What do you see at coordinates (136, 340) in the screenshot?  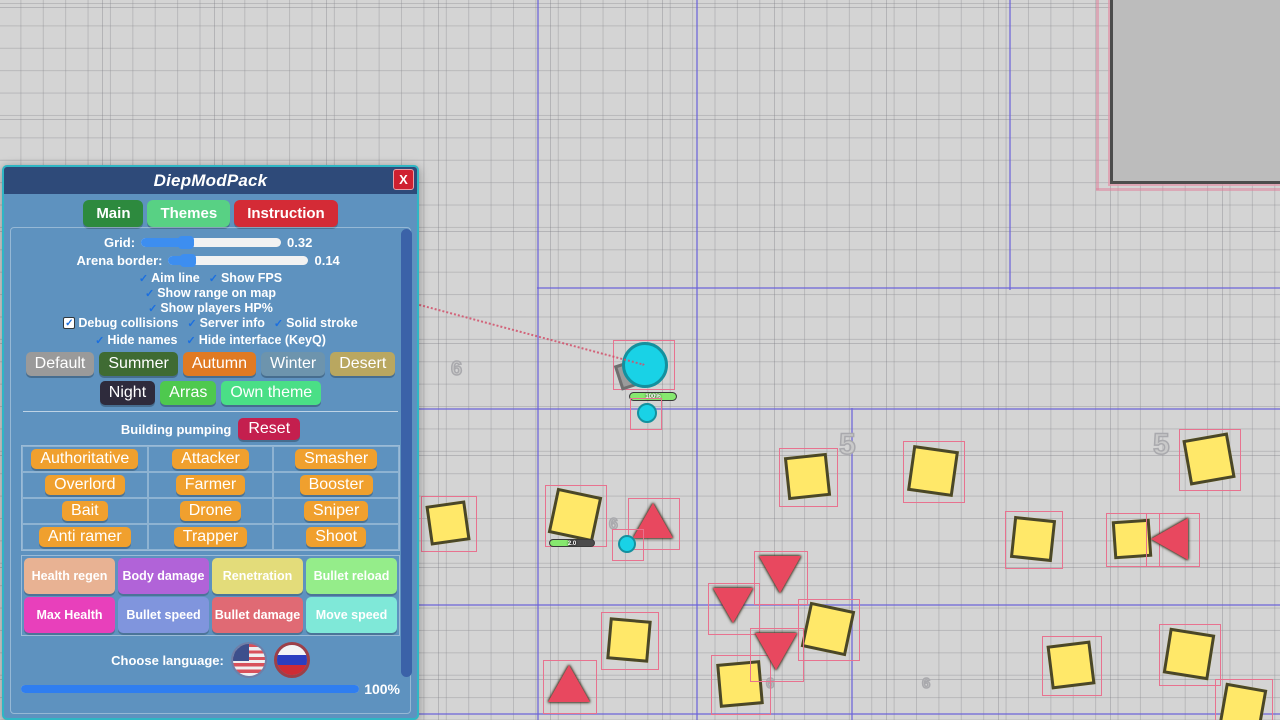 I see `checkbox-hide-names: ✓ Hide names` at bounding box center [136, 340].